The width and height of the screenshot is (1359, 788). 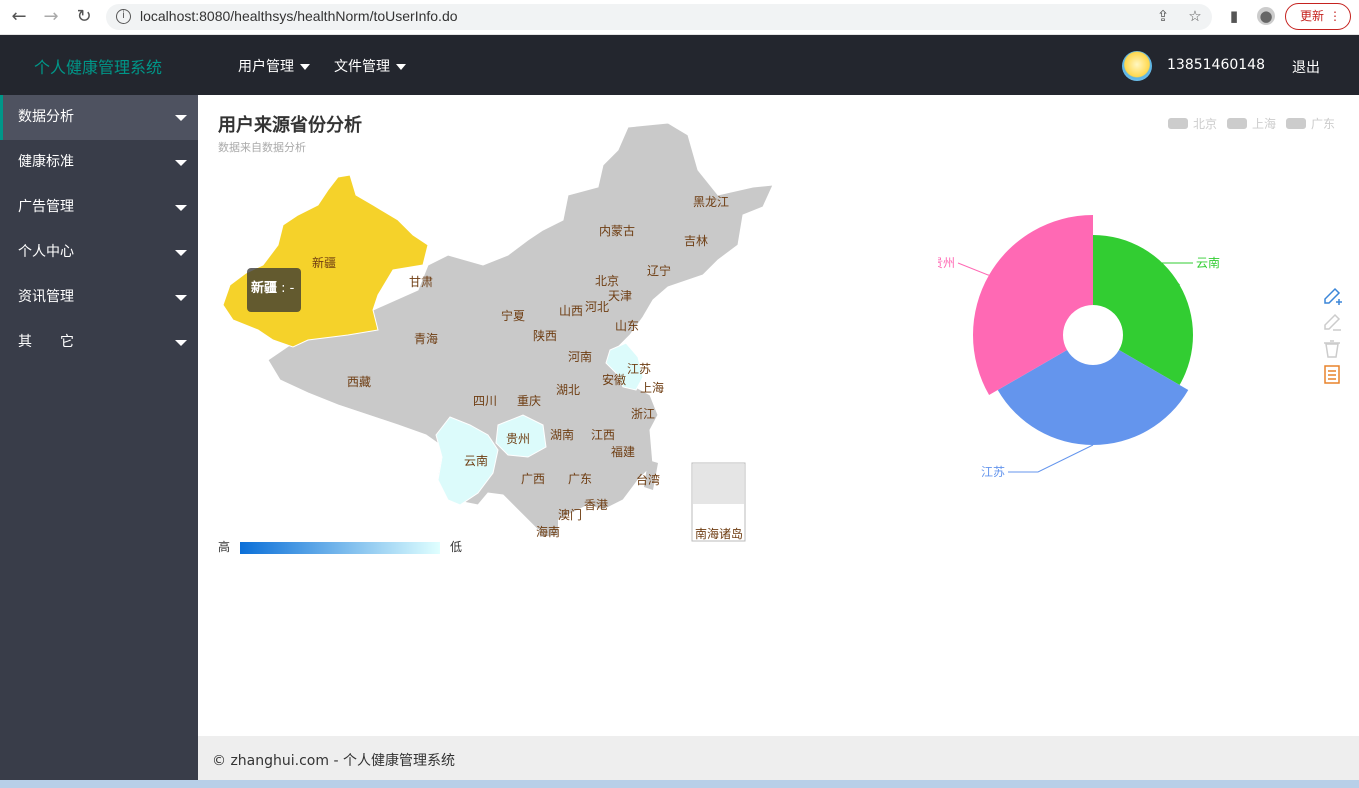 I want to click on edit-icon, so click(x=1332, y=322).